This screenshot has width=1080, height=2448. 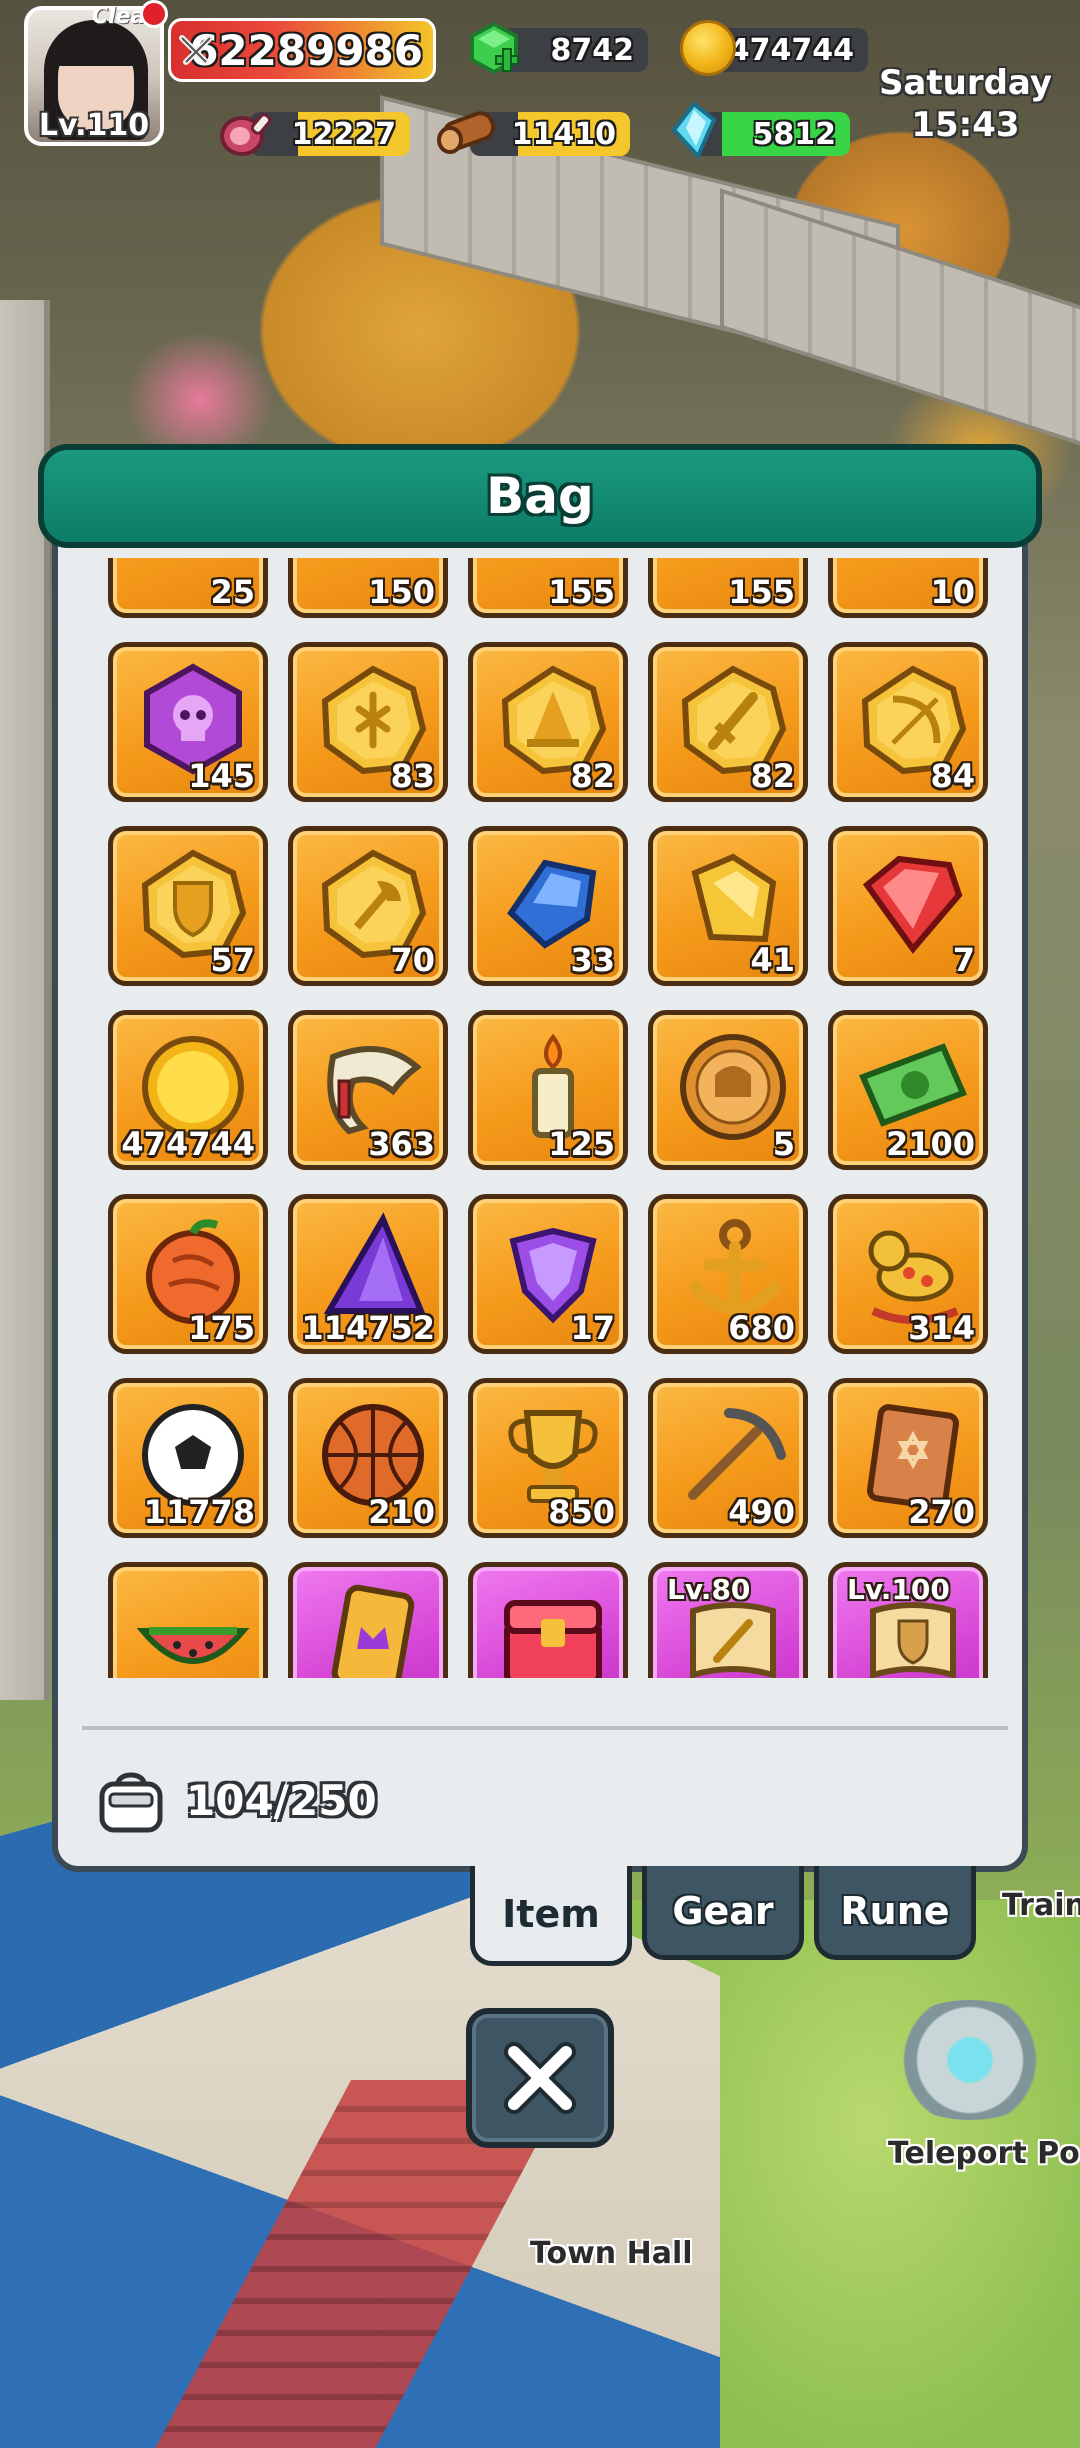 What do you see at coordinates (188, 906) in the screenshot?
I see `bag-item-slot: 57` at bounding box center [188, 906].